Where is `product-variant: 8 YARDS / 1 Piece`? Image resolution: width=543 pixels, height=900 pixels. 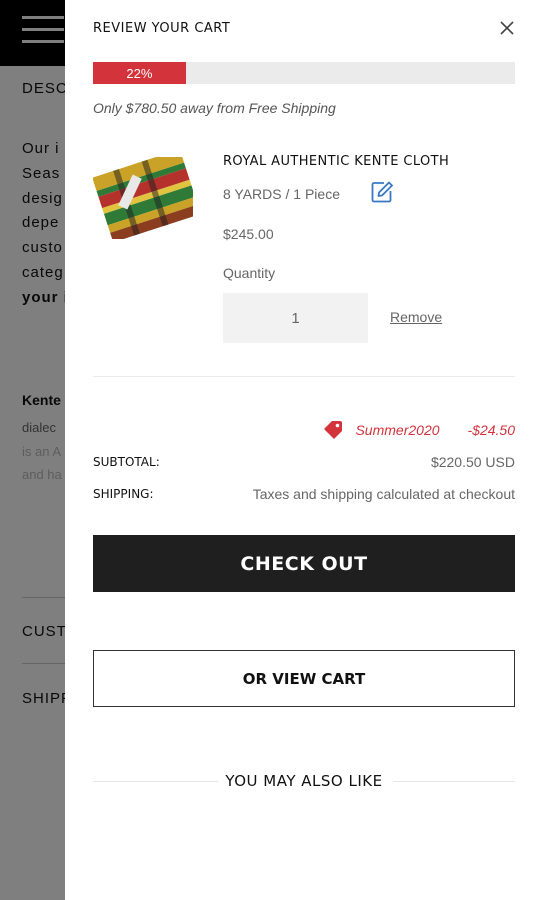 product-variant: 8 YARDS / 1 Piece is located at coordinates (281, 194).